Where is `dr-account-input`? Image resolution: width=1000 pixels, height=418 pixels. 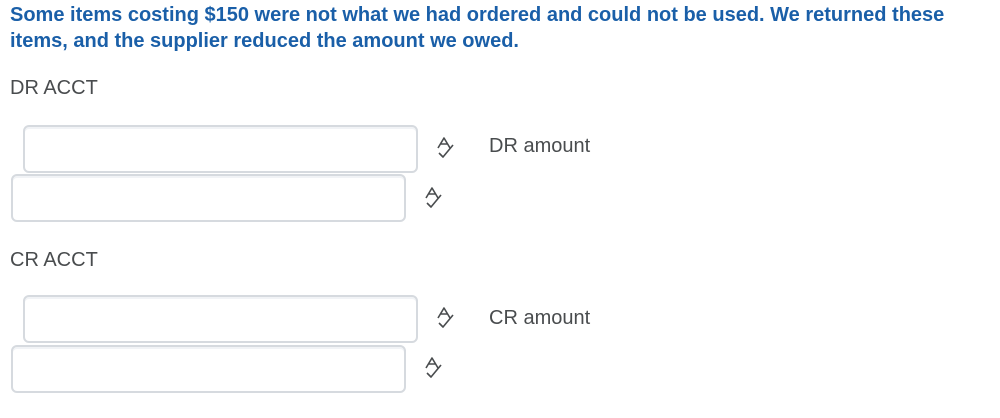 dr-account-input is located at coordinates (220, 149).